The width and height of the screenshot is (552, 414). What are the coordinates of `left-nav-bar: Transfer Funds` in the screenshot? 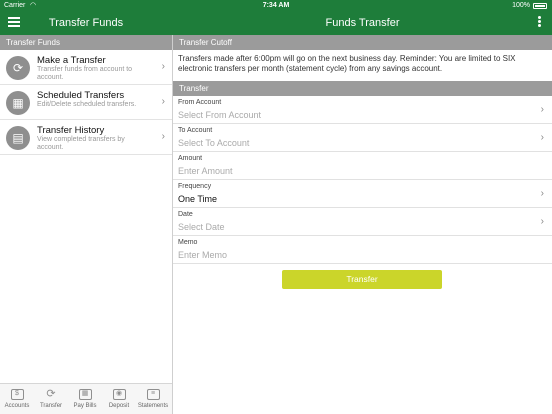 It's located at (86, 23).